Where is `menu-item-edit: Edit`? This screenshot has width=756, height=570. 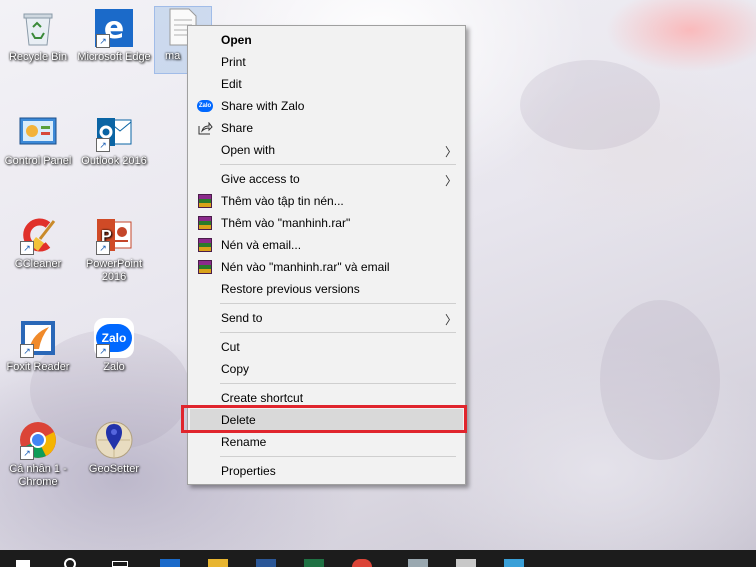
menu-item-edit: Edit is located at coordinates (326, 84).